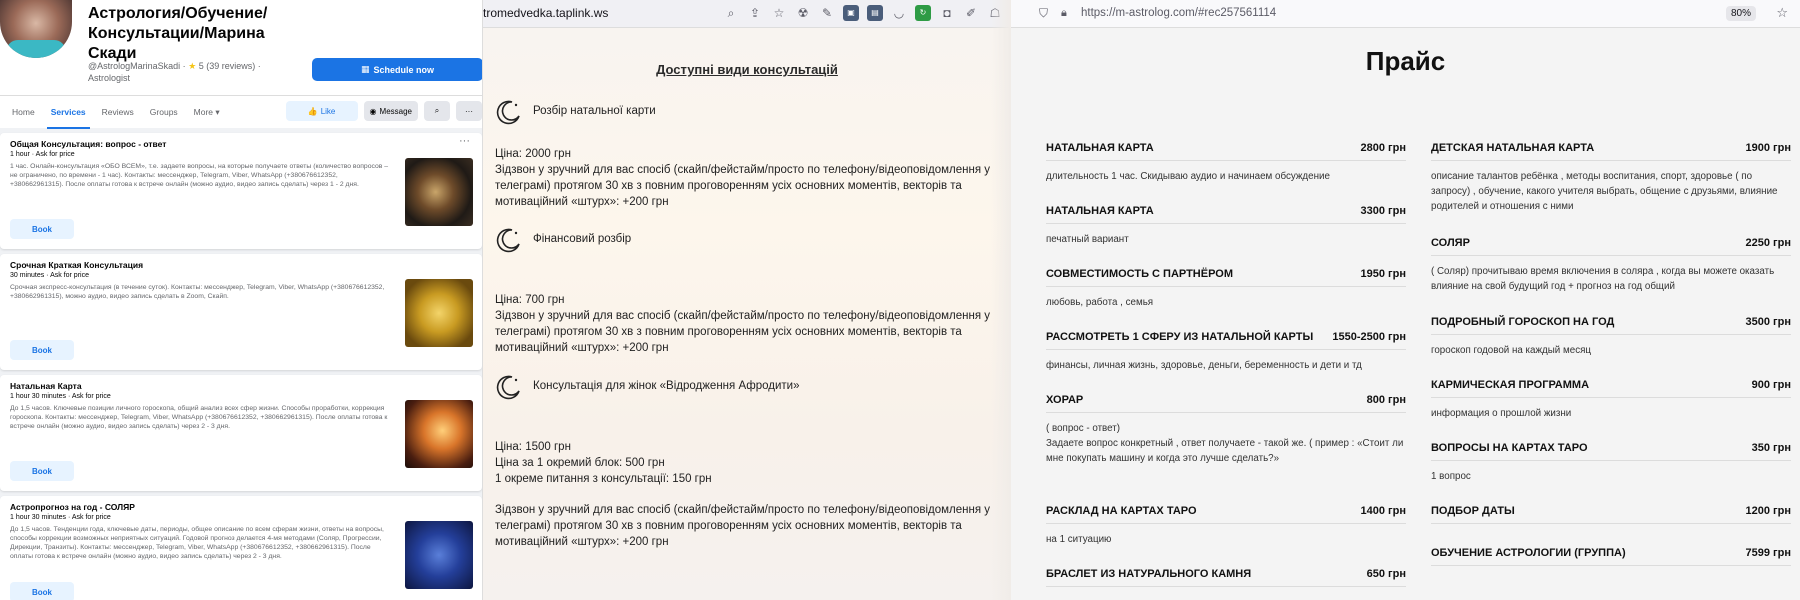  What do you see at coordinates (230, 66) in the screenshot?
I see `rating-text: 5 (39 reviews) ·` at bounding box center [230, 66].